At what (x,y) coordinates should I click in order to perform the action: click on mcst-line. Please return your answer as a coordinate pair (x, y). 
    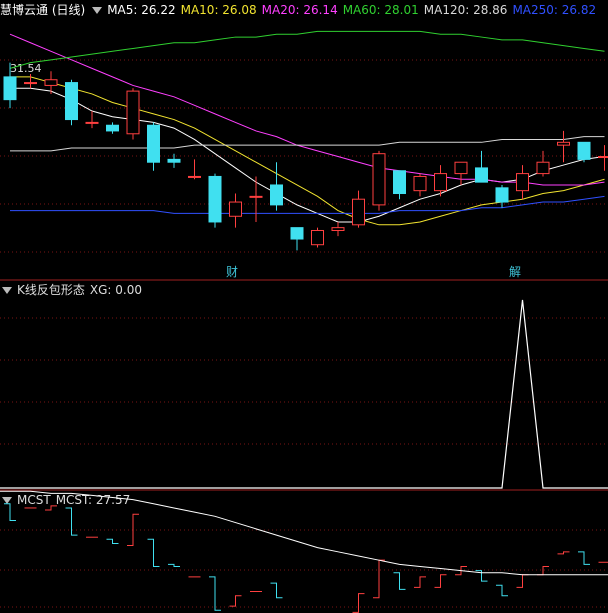
    Looking at the image, I should click on (304, 533).